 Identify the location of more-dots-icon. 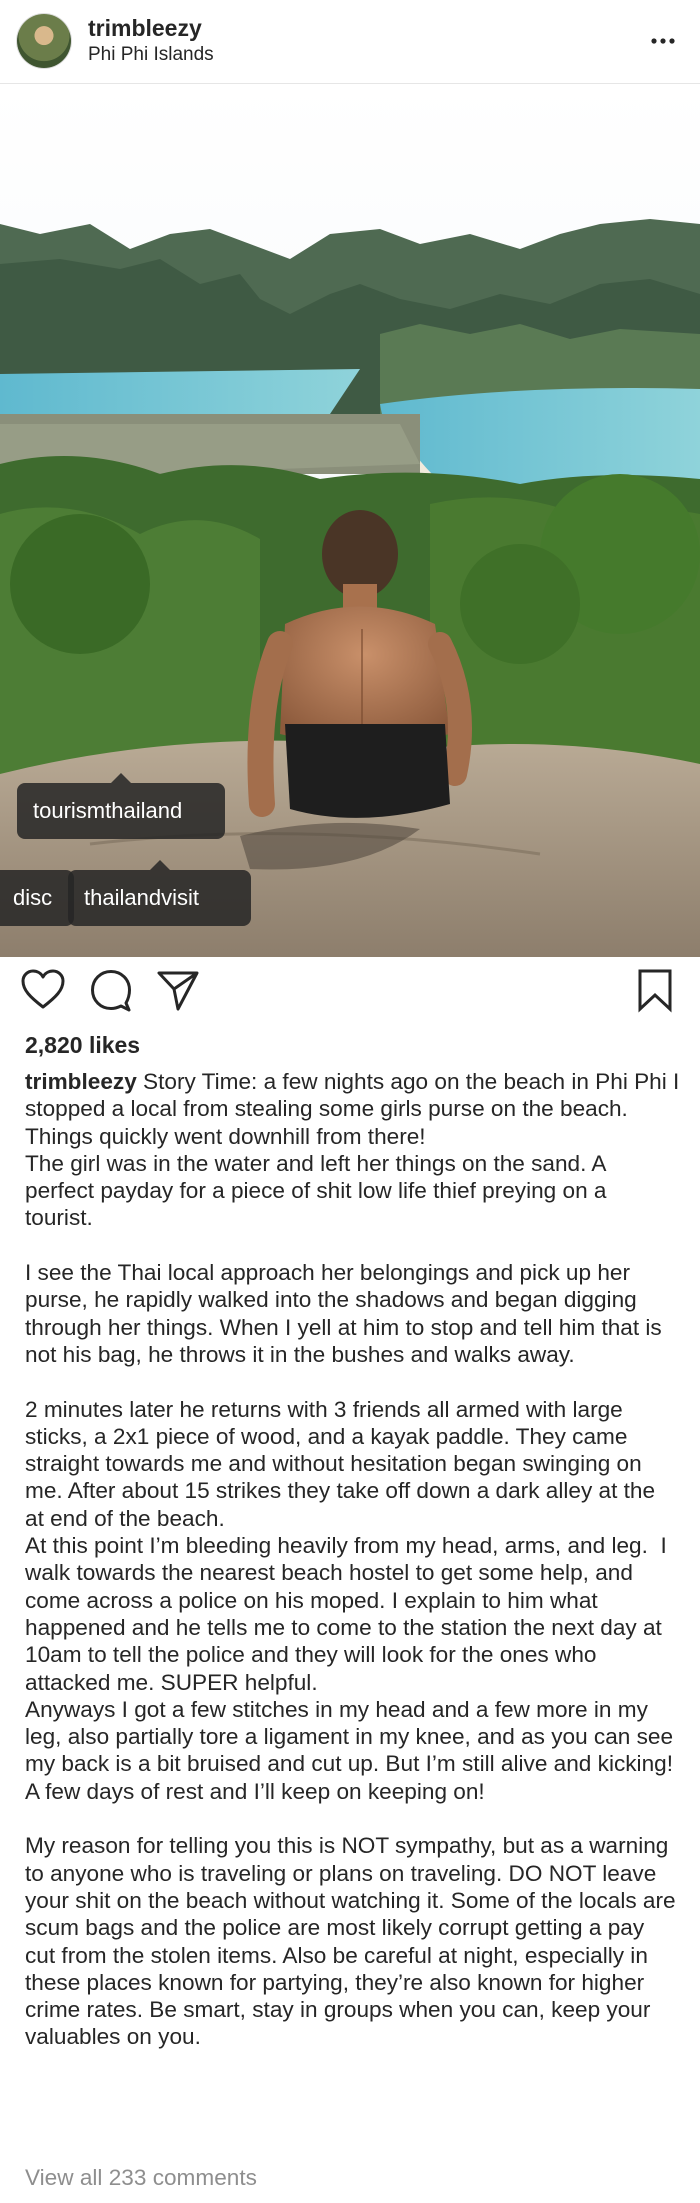
(663, 41).